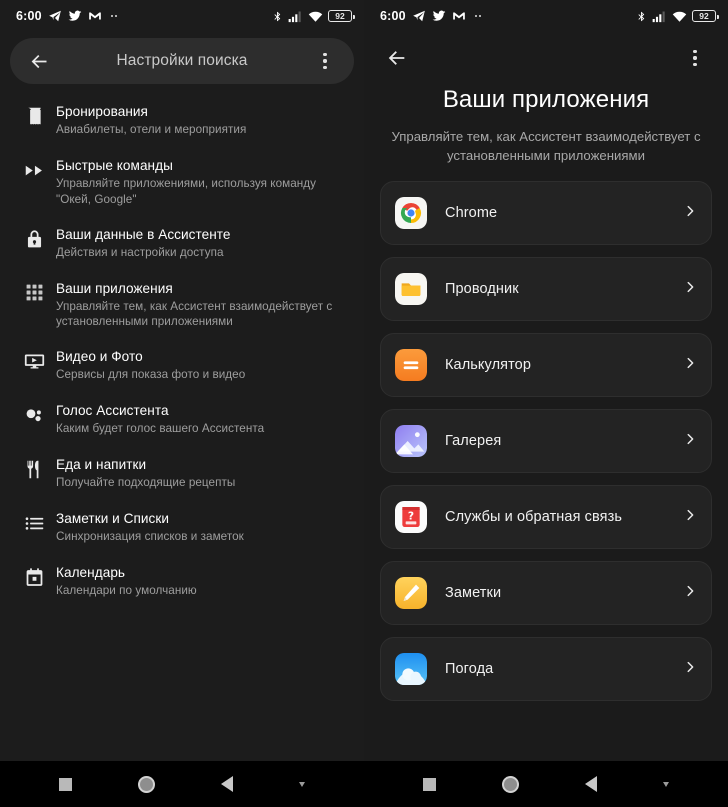  I want to click on settings-item-subtitle: Календари по умолчанию, so click(126, 591).